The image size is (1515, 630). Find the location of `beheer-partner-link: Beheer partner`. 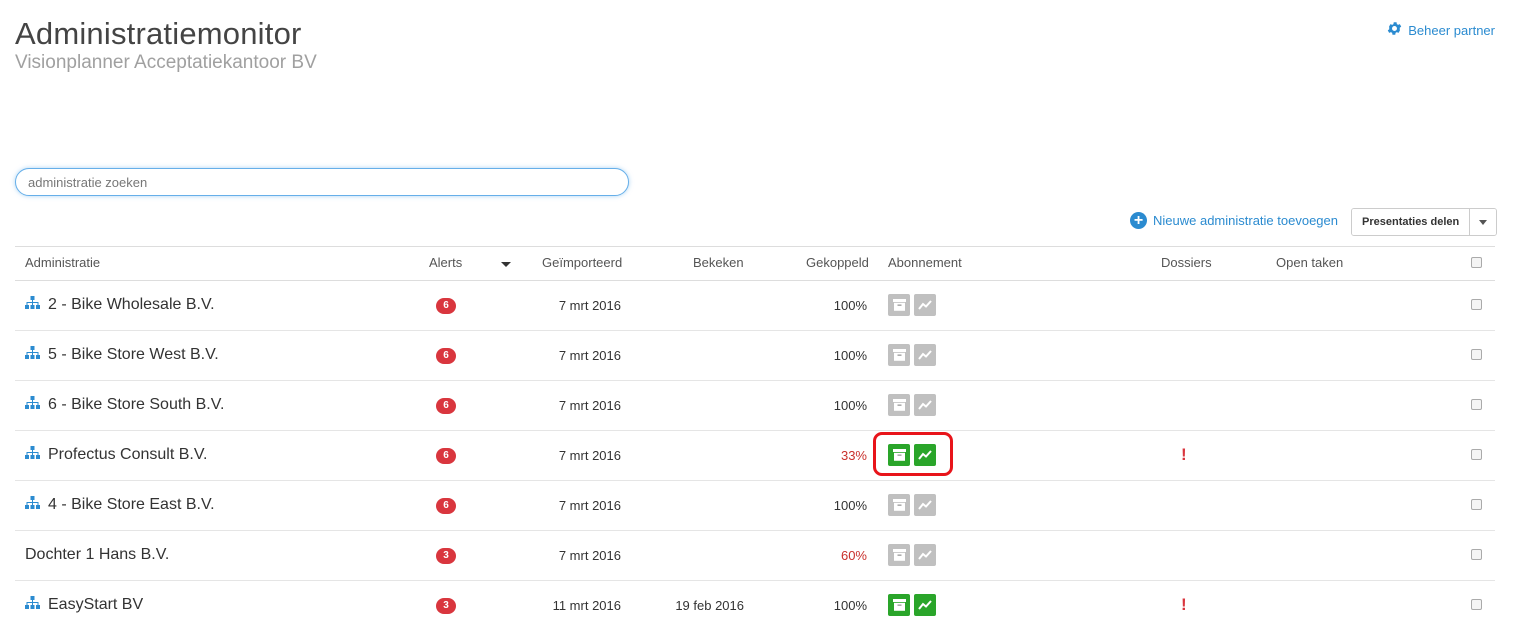

beheer-partner-link: Beheer partner is located at coordinates (1440, 30).